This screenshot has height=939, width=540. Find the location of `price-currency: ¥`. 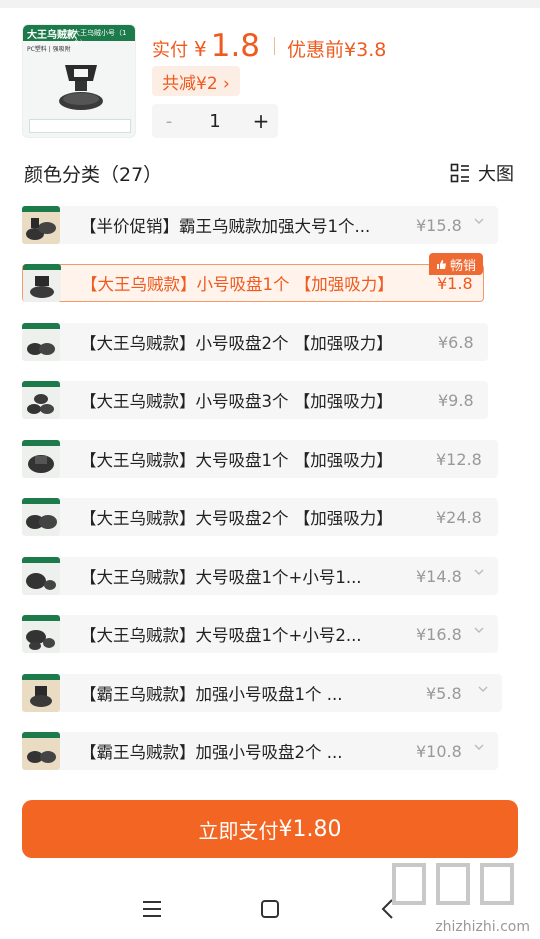

price-currency: ¥ is located at coordinates (200, 49).